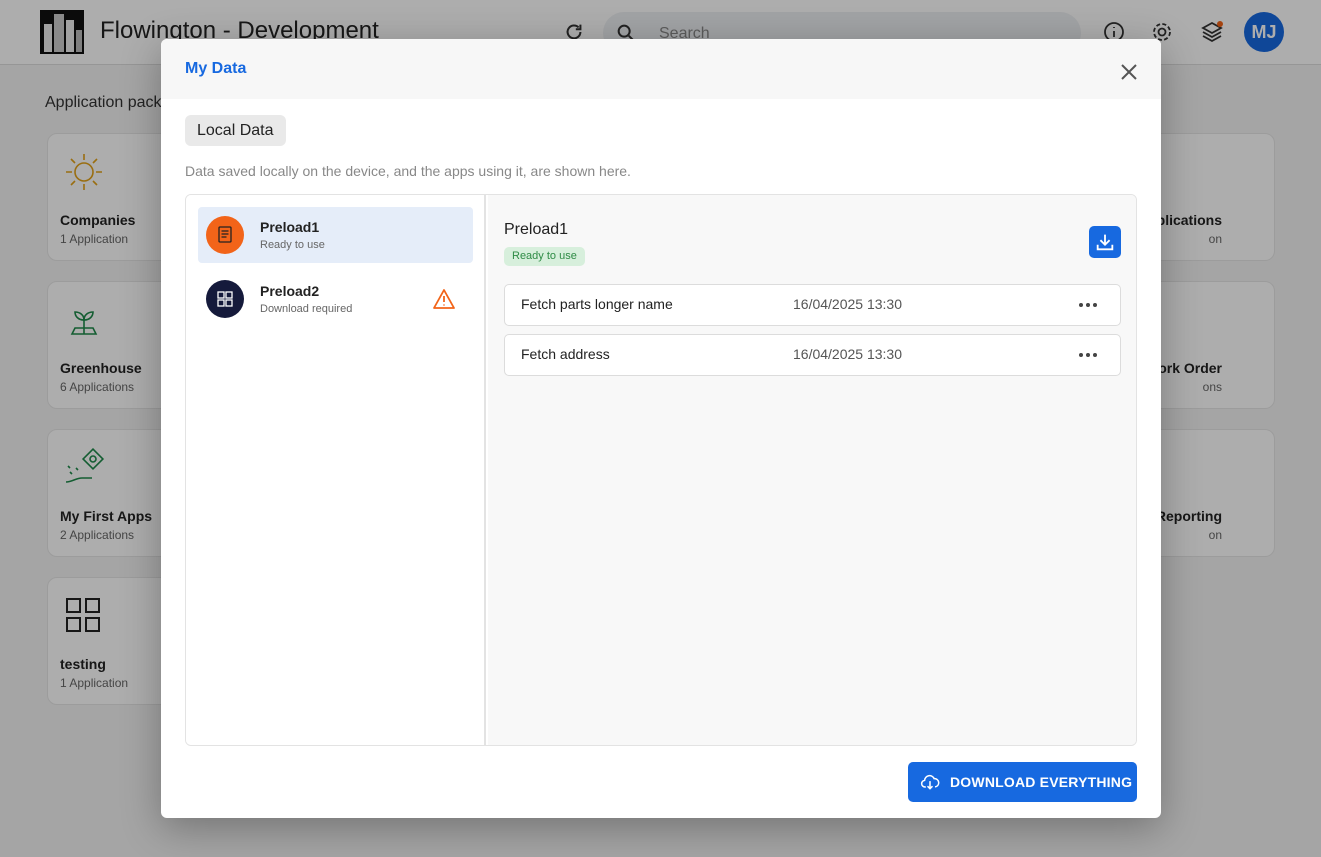 The image size is (1321, 857). I want to click on table-row: Fetch address 16/04/2025 13:30, so click(812, 355).